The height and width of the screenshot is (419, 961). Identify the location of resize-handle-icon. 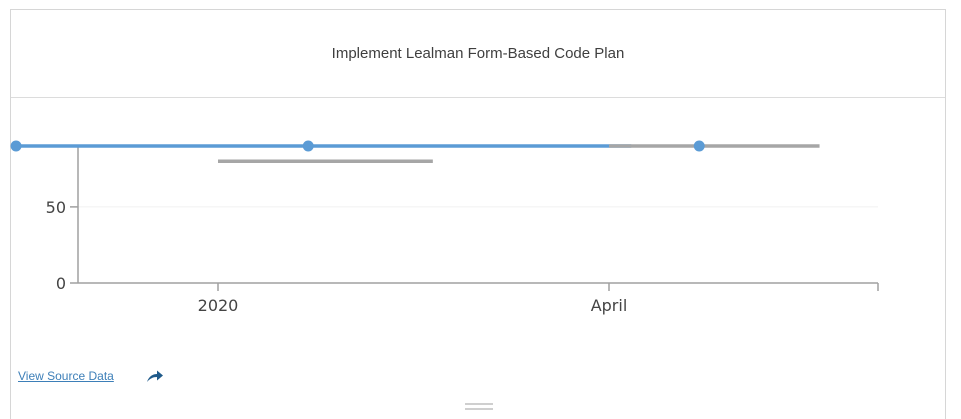
(479, 407).